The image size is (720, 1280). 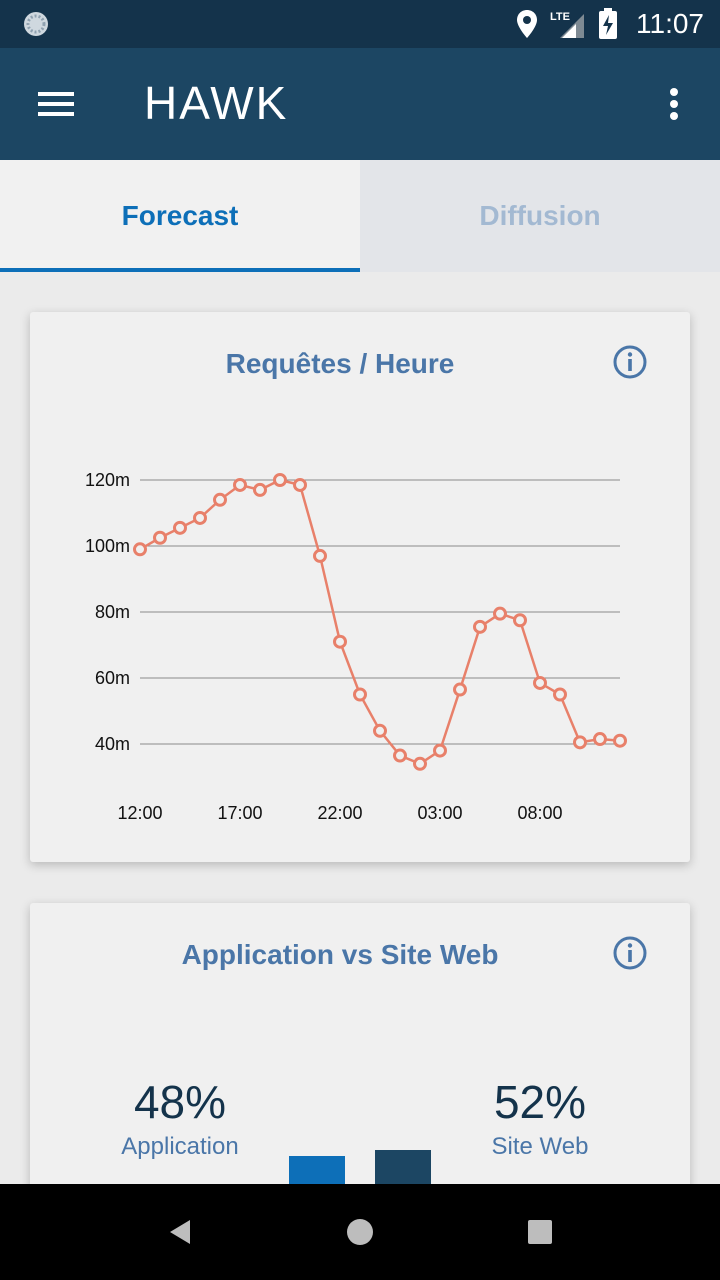 I want to click on home-icon, so click(x=360, y=1232).